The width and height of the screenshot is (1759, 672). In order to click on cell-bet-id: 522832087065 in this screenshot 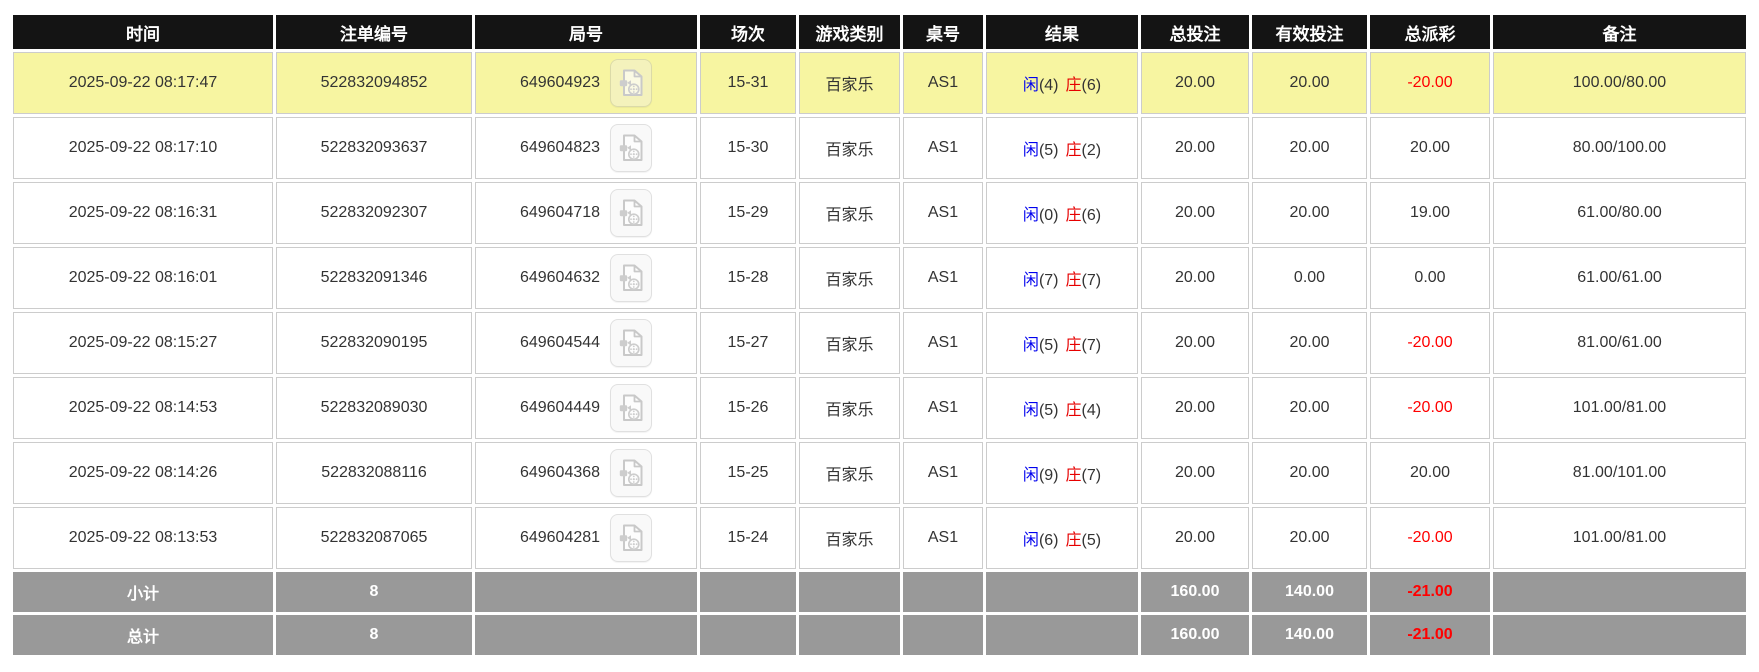, I will do `click(374, 538)`.